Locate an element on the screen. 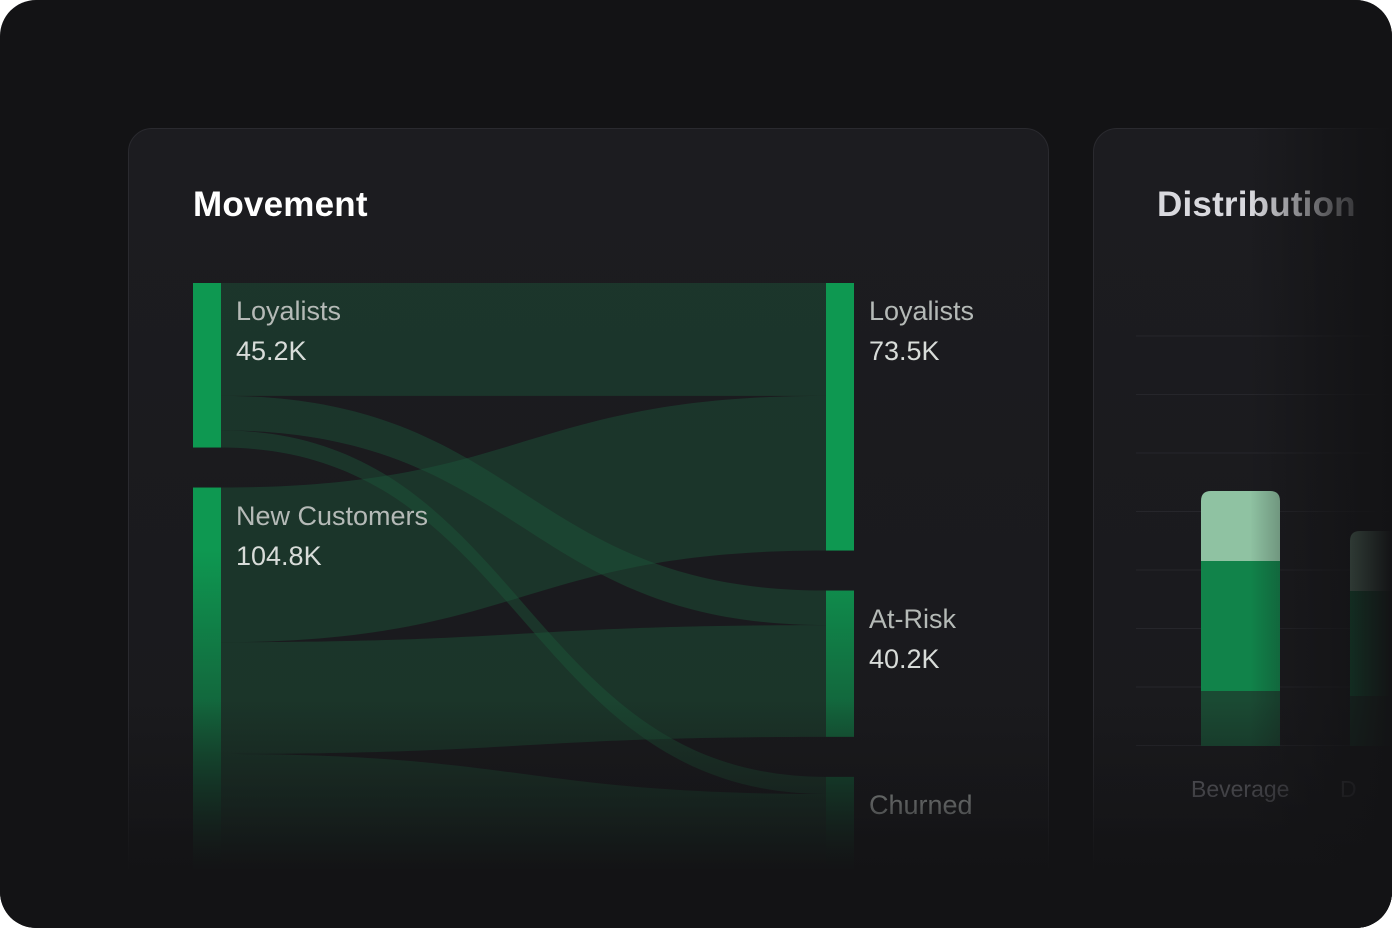 The image size is (1392, 928). target-node-name: At-Risk is located at coordinates (912, 618).